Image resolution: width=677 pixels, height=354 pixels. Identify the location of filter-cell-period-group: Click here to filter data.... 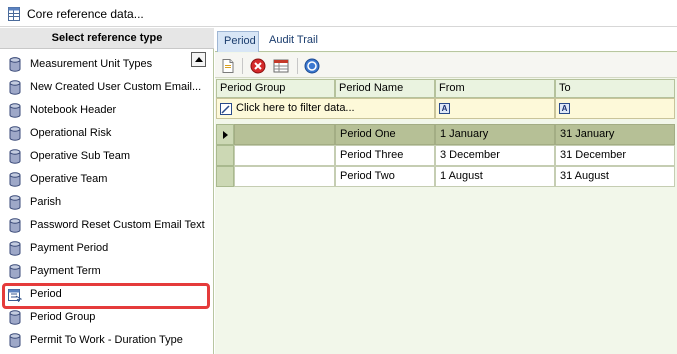
(325, 108).